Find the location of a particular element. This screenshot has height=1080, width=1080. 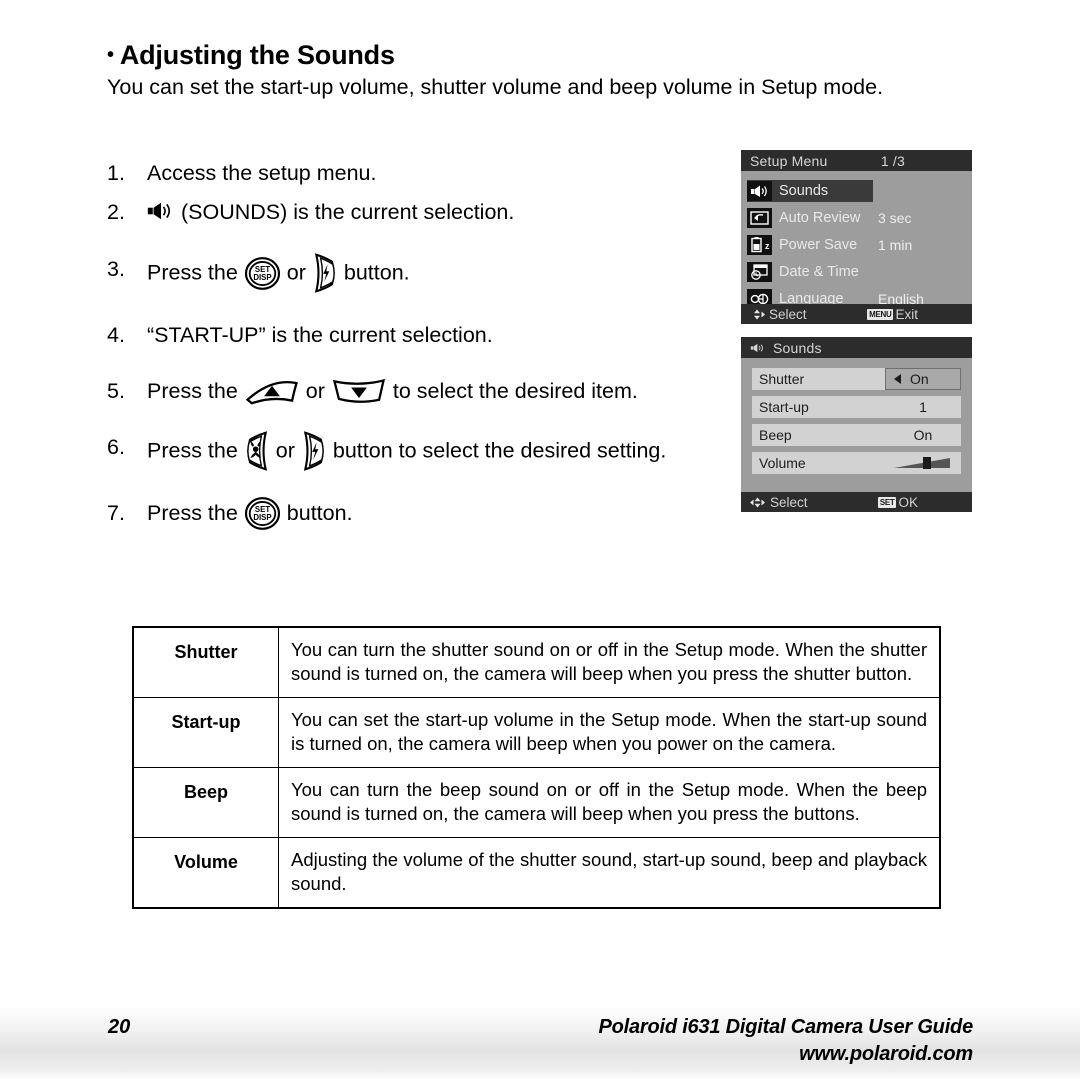

sounds-row-beep: Beep On is located at coordinates (856, 435).